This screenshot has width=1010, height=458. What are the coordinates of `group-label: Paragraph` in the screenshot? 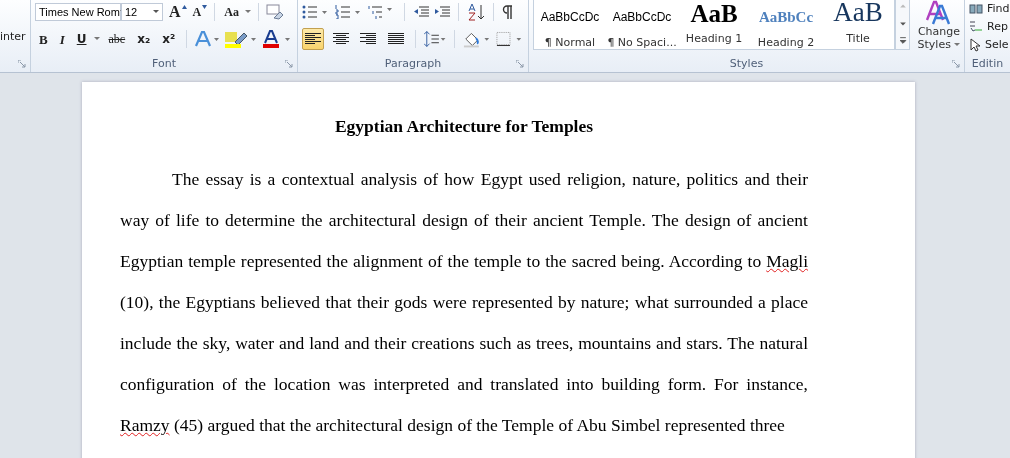 It's located at (413, 63).